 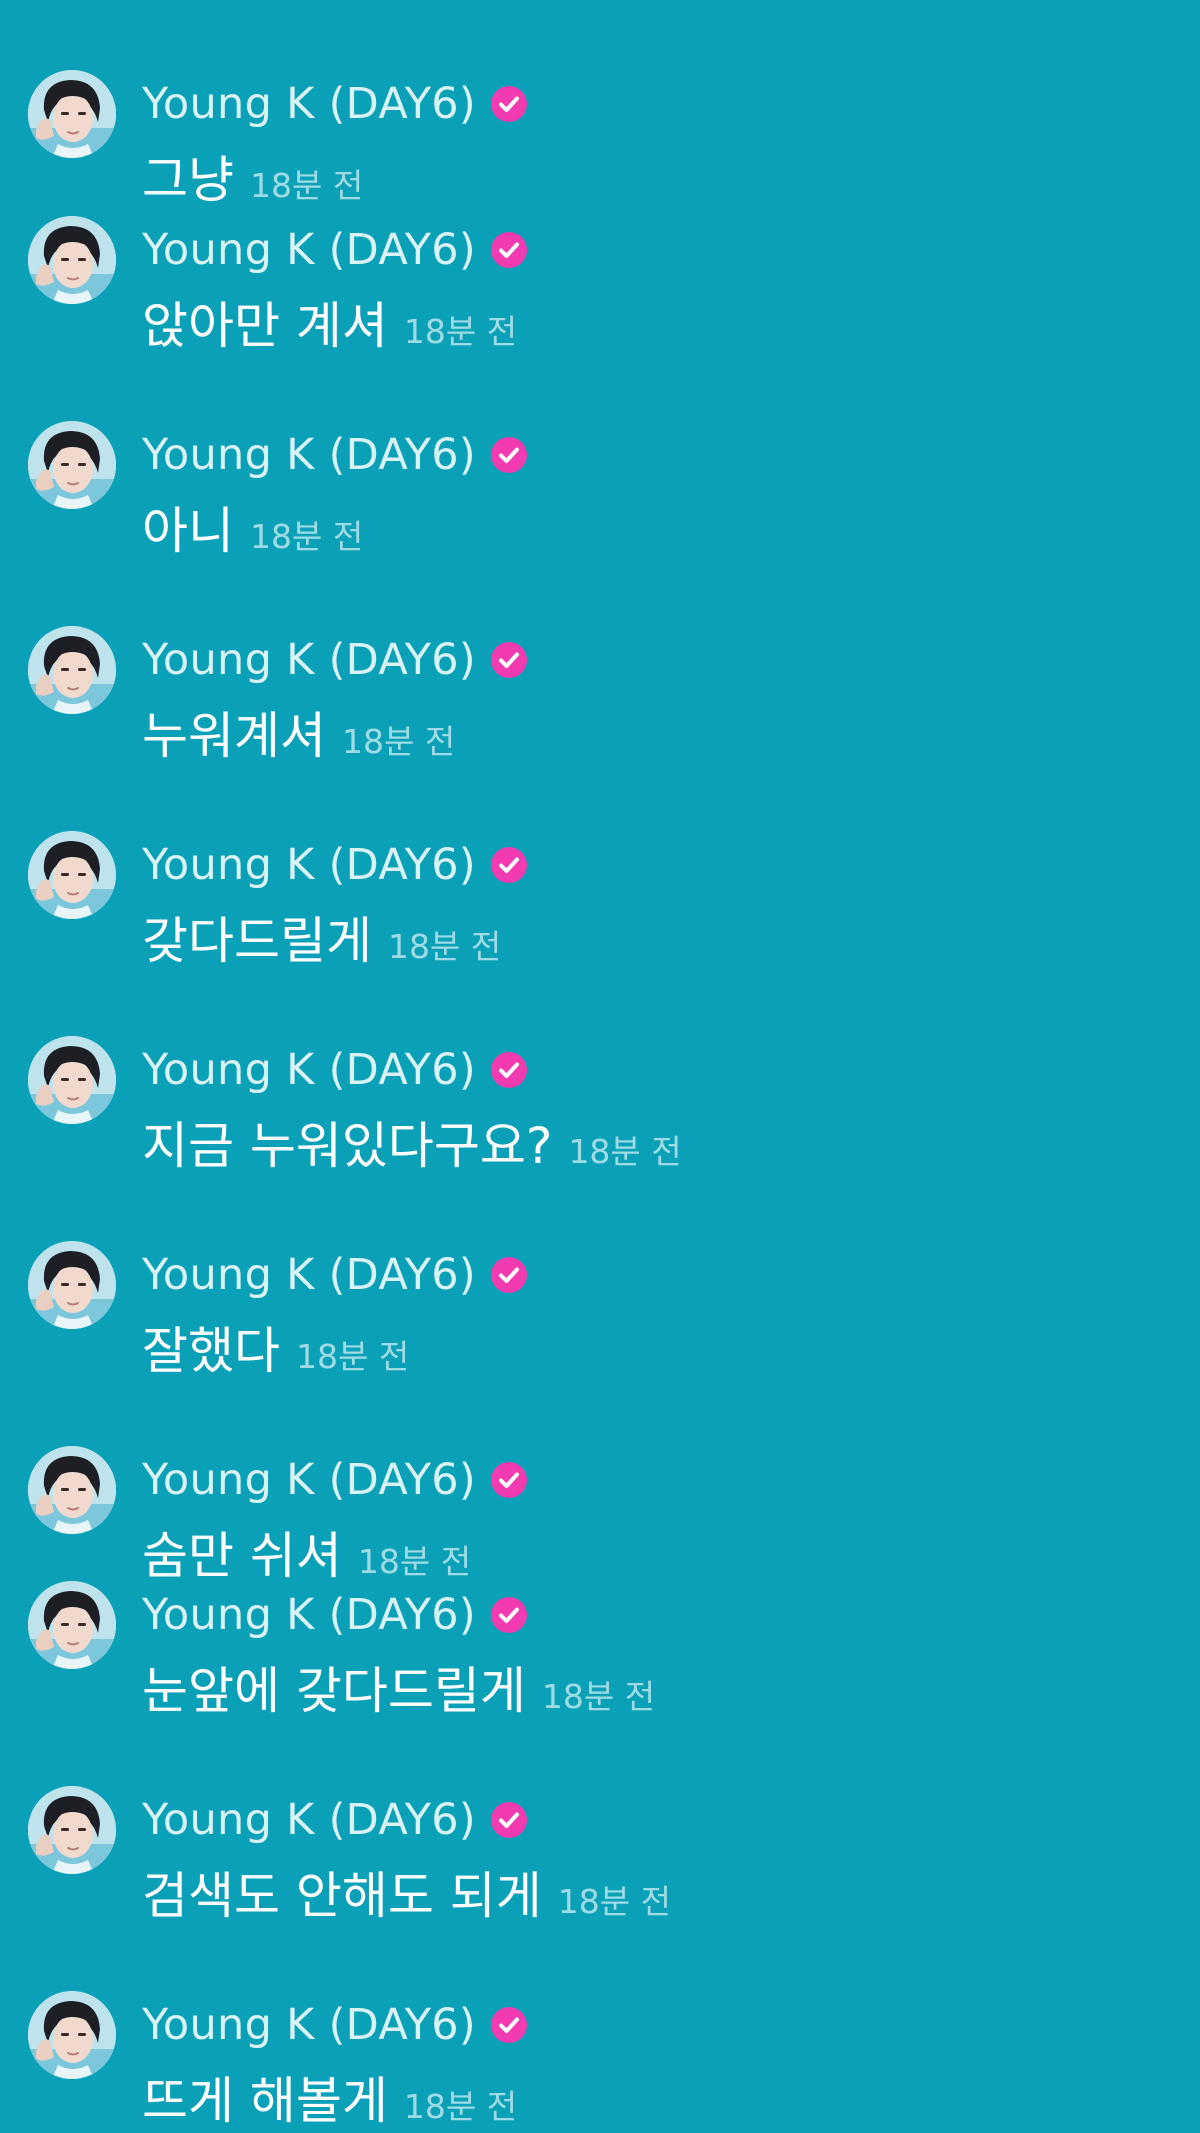 What do you see at coordinates (306, 1550) in the screenshot?
I see `message-content: 숨만 쉬셔 18분 전` at bounding box center [306, 1550].